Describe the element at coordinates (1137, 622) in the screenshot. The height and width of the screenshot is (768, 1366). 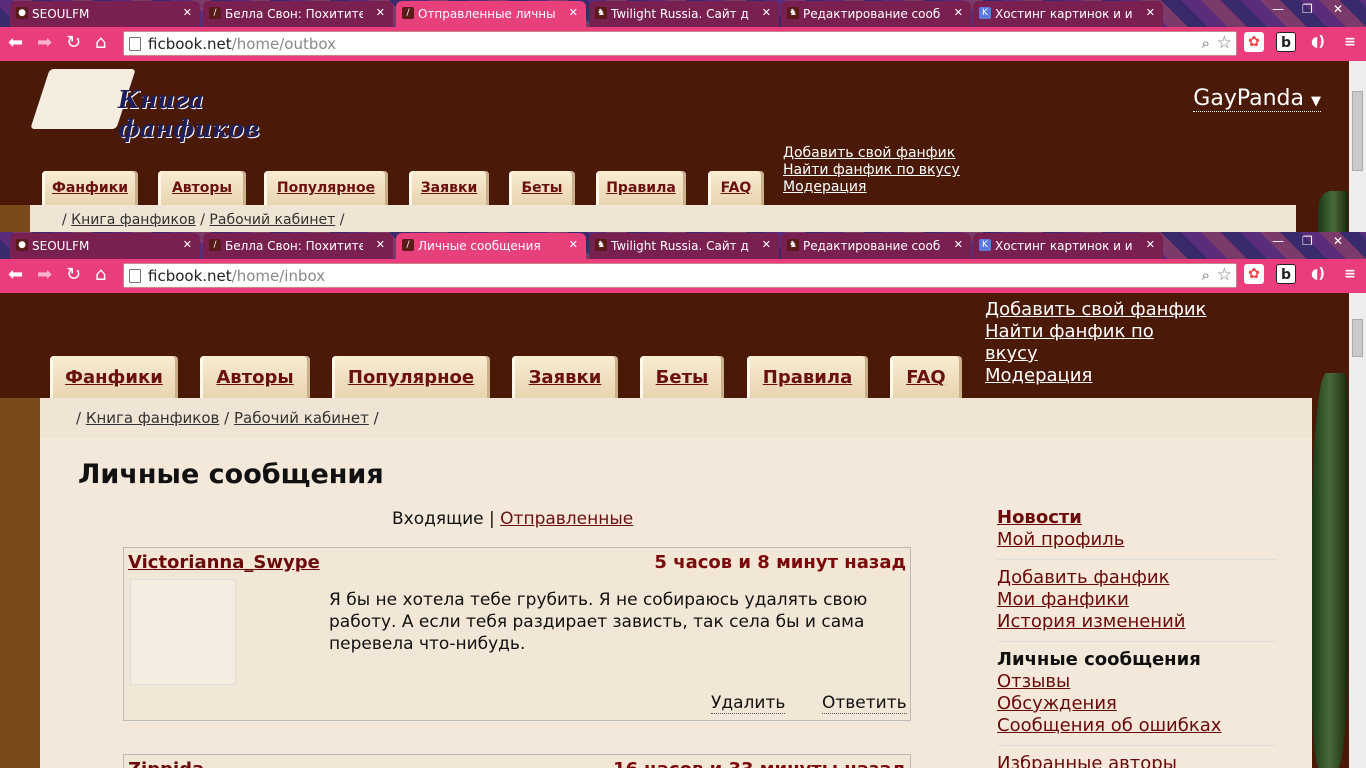
I see `sidebar-item-history: История изменений` at that location.